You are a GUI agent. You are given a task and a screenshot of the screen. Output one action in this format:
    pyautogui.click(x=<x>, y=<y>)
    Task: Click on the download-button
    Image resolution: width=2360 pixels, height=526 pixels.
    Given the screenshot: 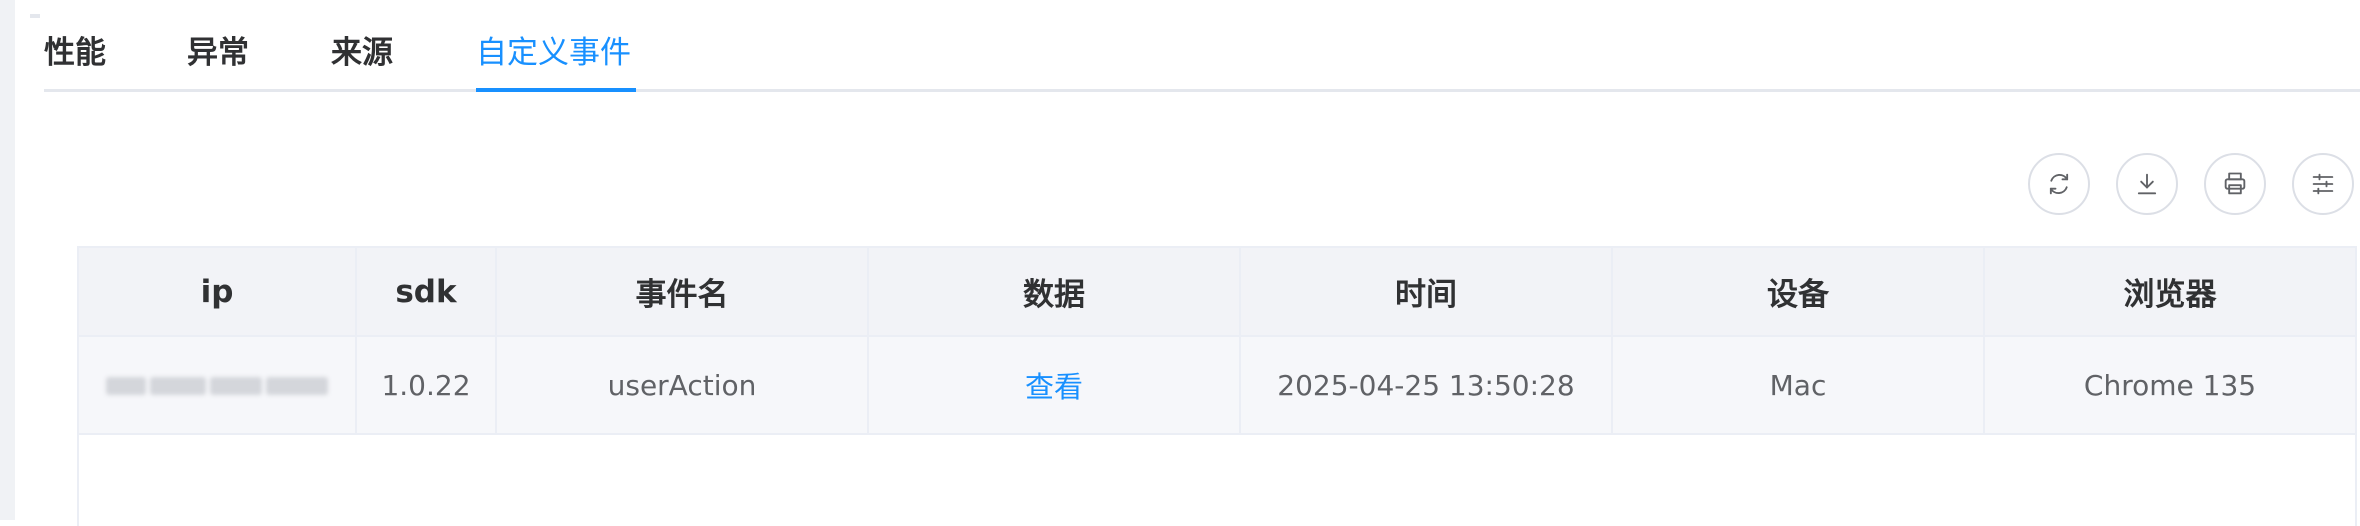 What is the action you would take?
    pyautogui.click(x=2147, y=184)
    